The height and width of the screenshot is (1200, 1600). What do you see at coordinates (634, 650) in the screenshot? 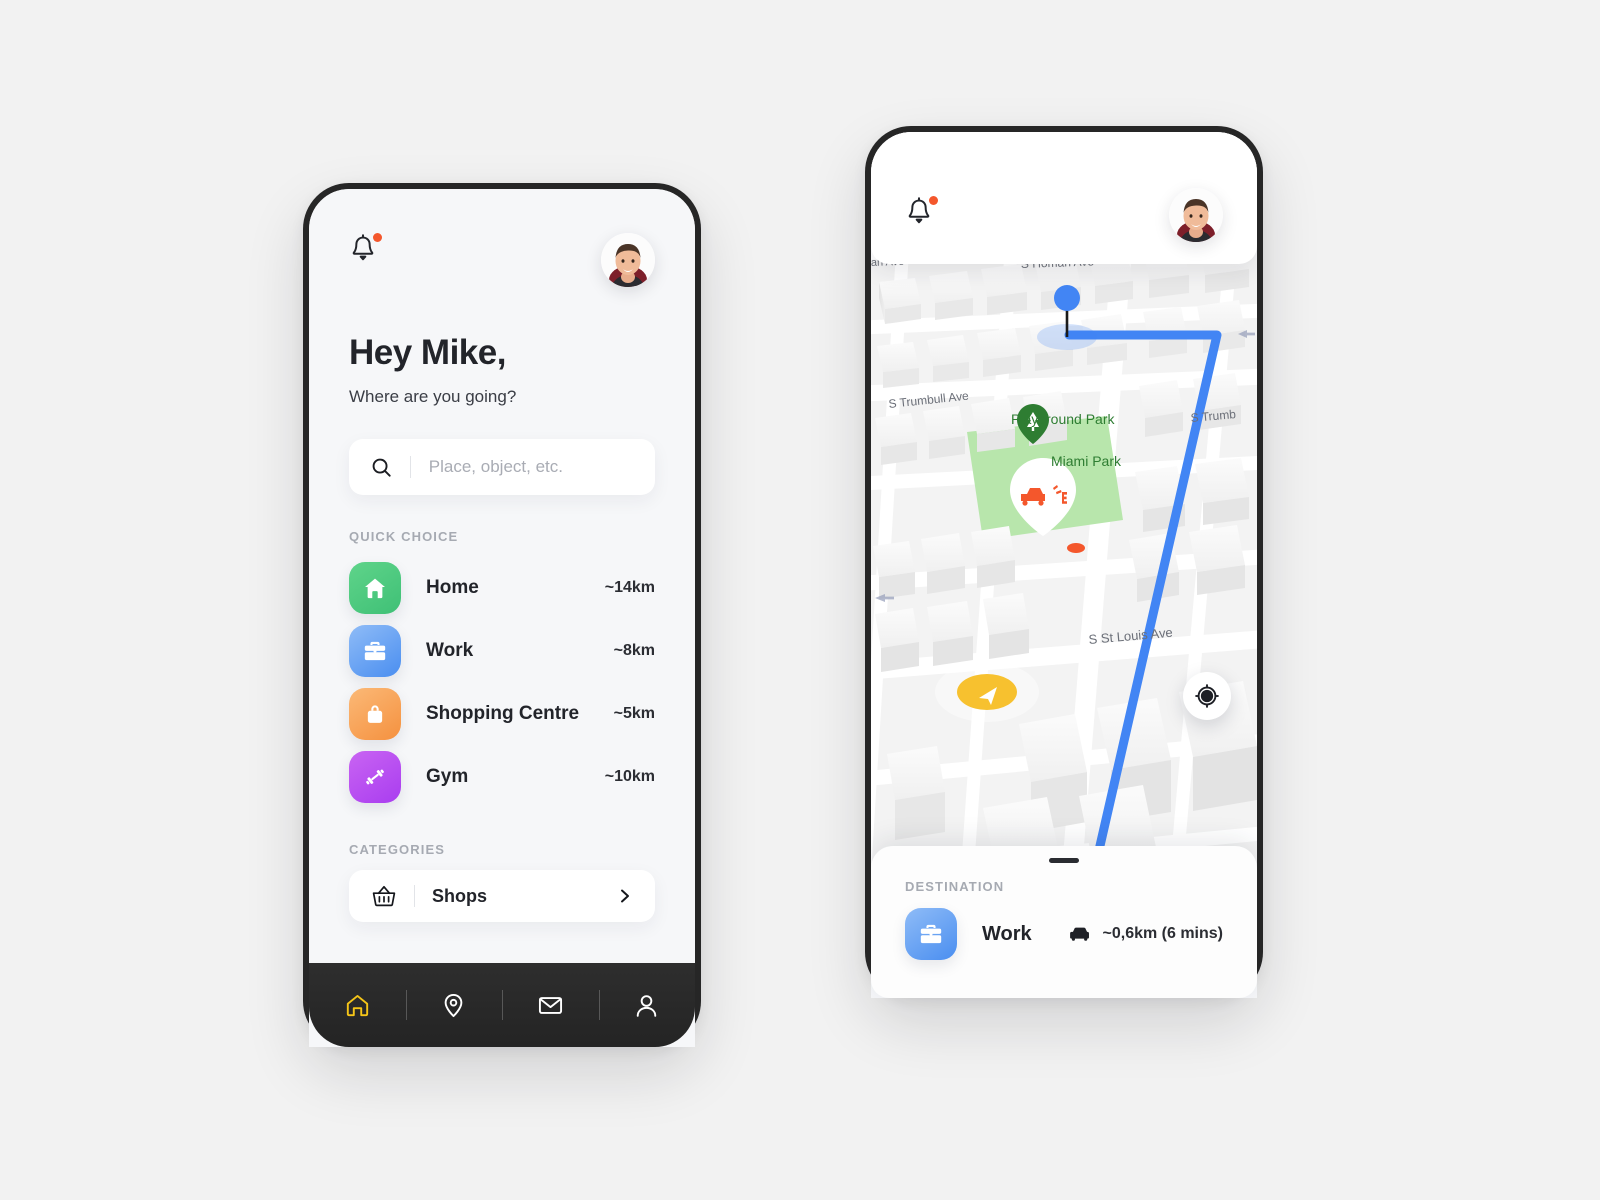
I see `quick-choice-distance: ~8km` at bounding box center [634, 650].